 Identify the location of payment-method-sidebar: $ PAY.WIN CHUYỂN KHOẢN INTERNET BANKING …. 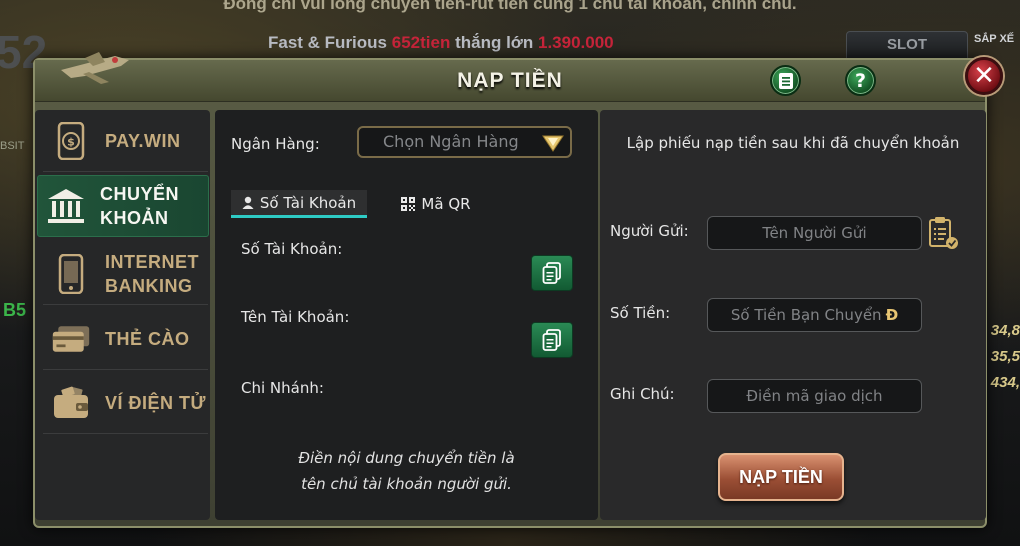
(122, 315).